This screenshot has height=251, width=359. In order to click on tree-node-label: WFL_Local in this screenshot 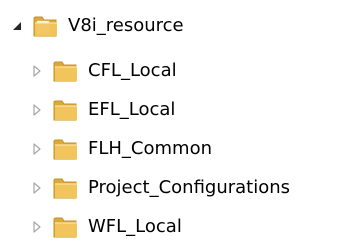, I will do `click(135, 226)`.